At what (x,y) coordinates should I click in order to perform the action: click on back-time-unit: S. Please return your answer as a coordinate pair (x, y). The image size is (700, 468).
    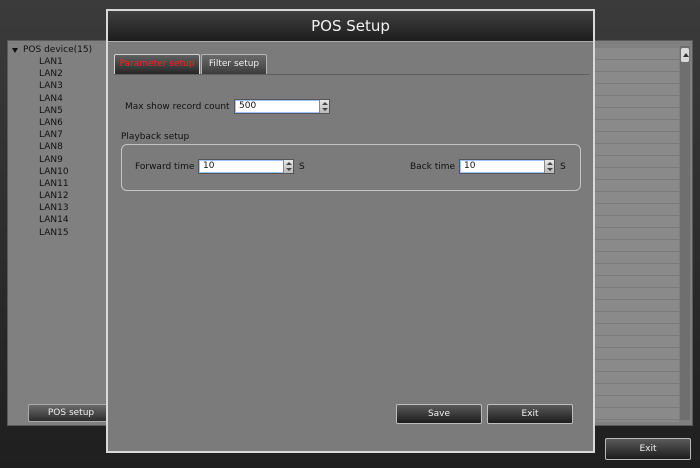
    Looking at the image, I should click on (563, 167).